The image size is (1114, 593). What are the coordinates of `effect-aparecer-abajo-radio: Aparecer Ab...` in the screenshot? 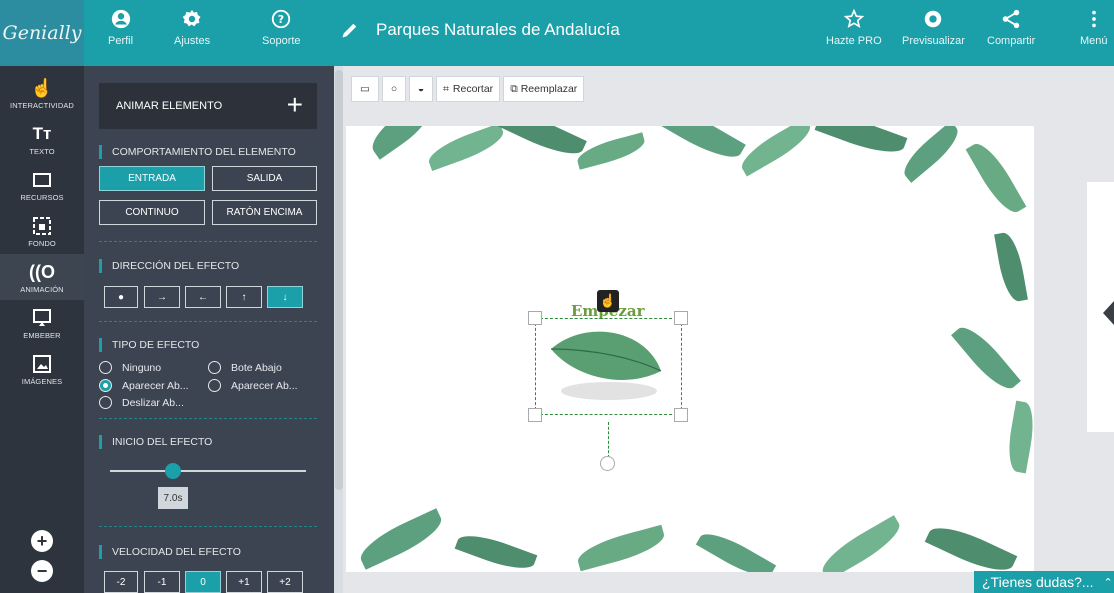 It's located at (144, 385).